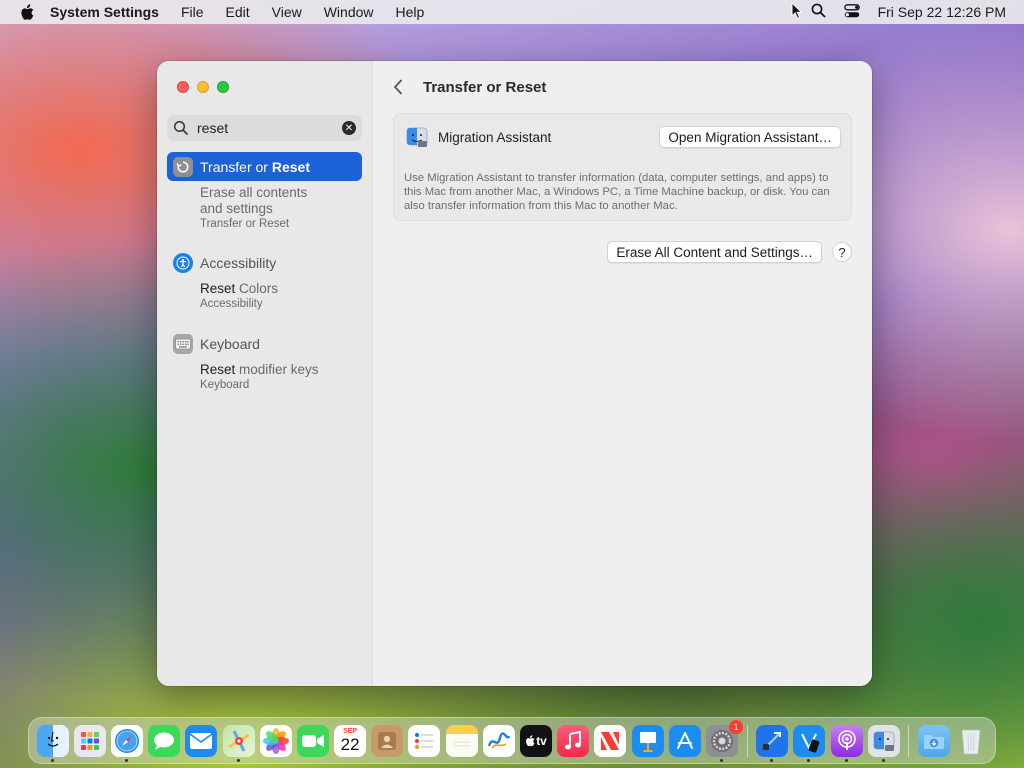  Describe the element at coordinates (647, 740) in the screenshot. I see `keynote-icon` at that location.